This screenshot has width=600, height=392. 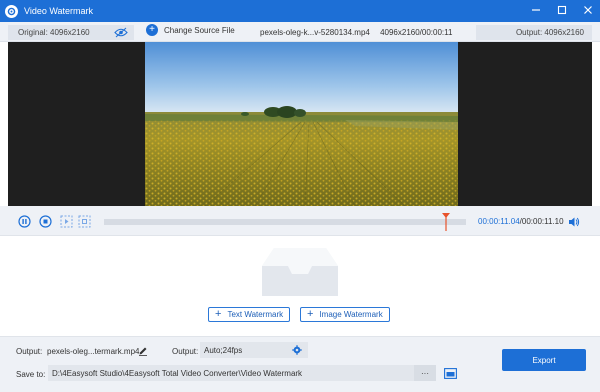 I want to click on edit-icon, so click(x=143, y=352).